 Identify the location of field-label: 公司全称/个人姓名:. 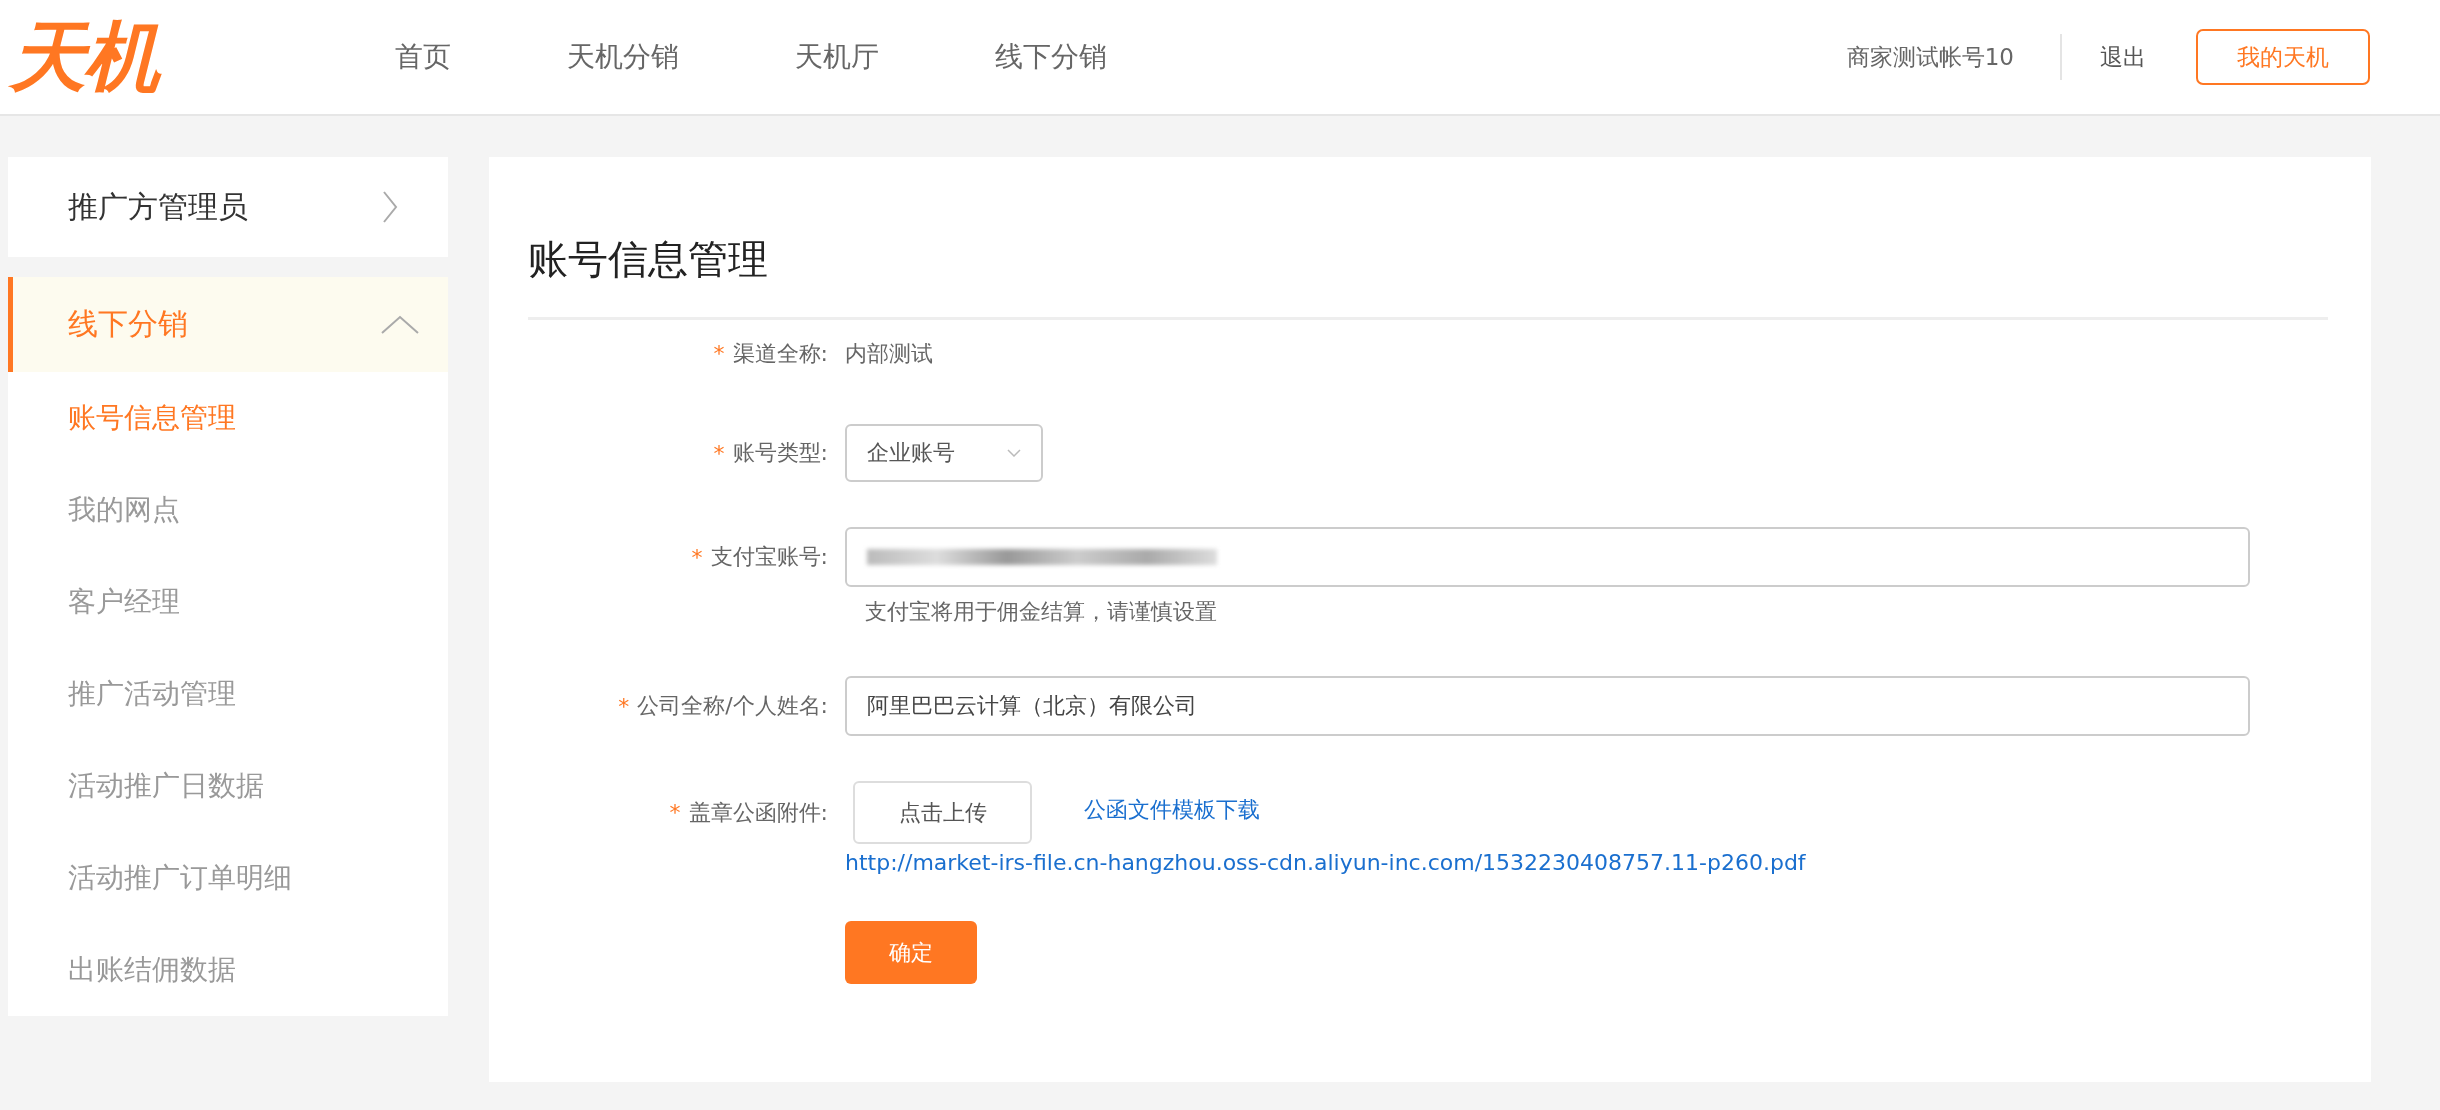
(732, 706).